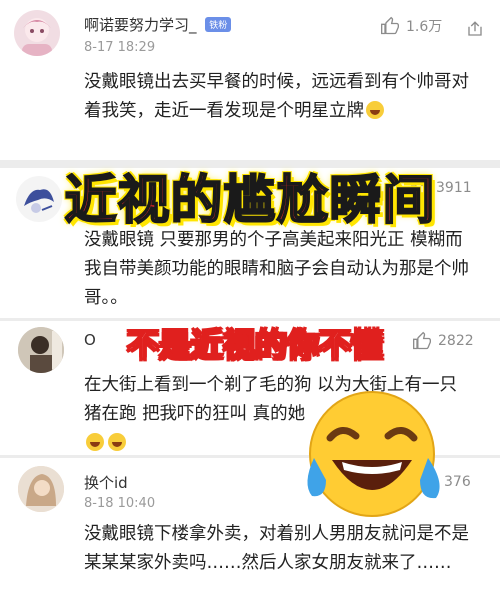  I want to click on fan-badge: 铁粉, so click(218, 24).